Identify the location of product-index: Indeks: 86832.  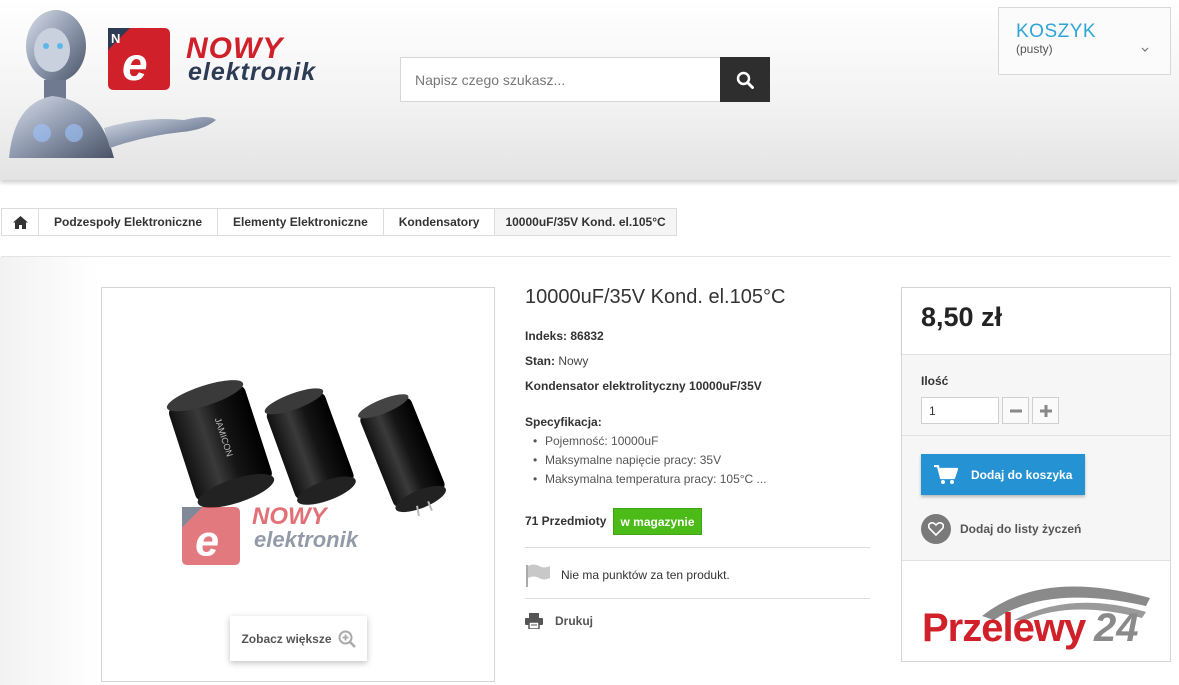
(564, 336).